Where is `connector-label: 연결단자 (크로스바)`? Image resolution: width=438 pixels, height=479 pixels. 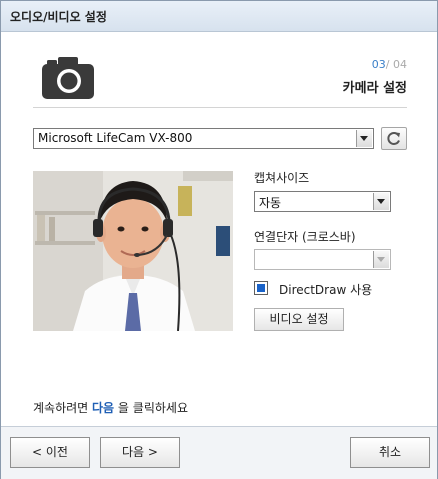
connector-label: 연결단자 (크로스바) is located at coordinates (305, 237).